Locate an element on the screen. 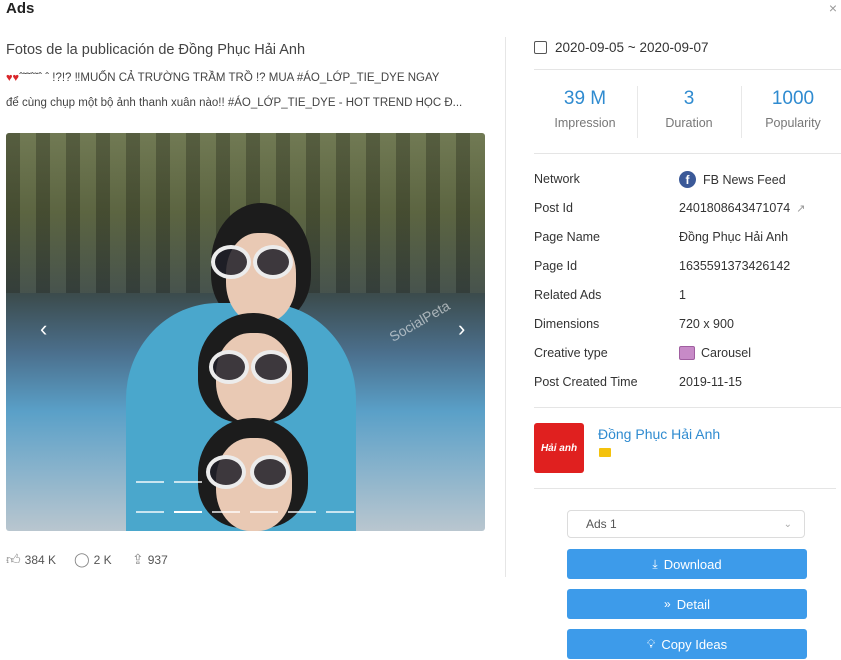 This screenshot has width=841, height=660. metric-label: Duration is located at coordinates (689, 123).